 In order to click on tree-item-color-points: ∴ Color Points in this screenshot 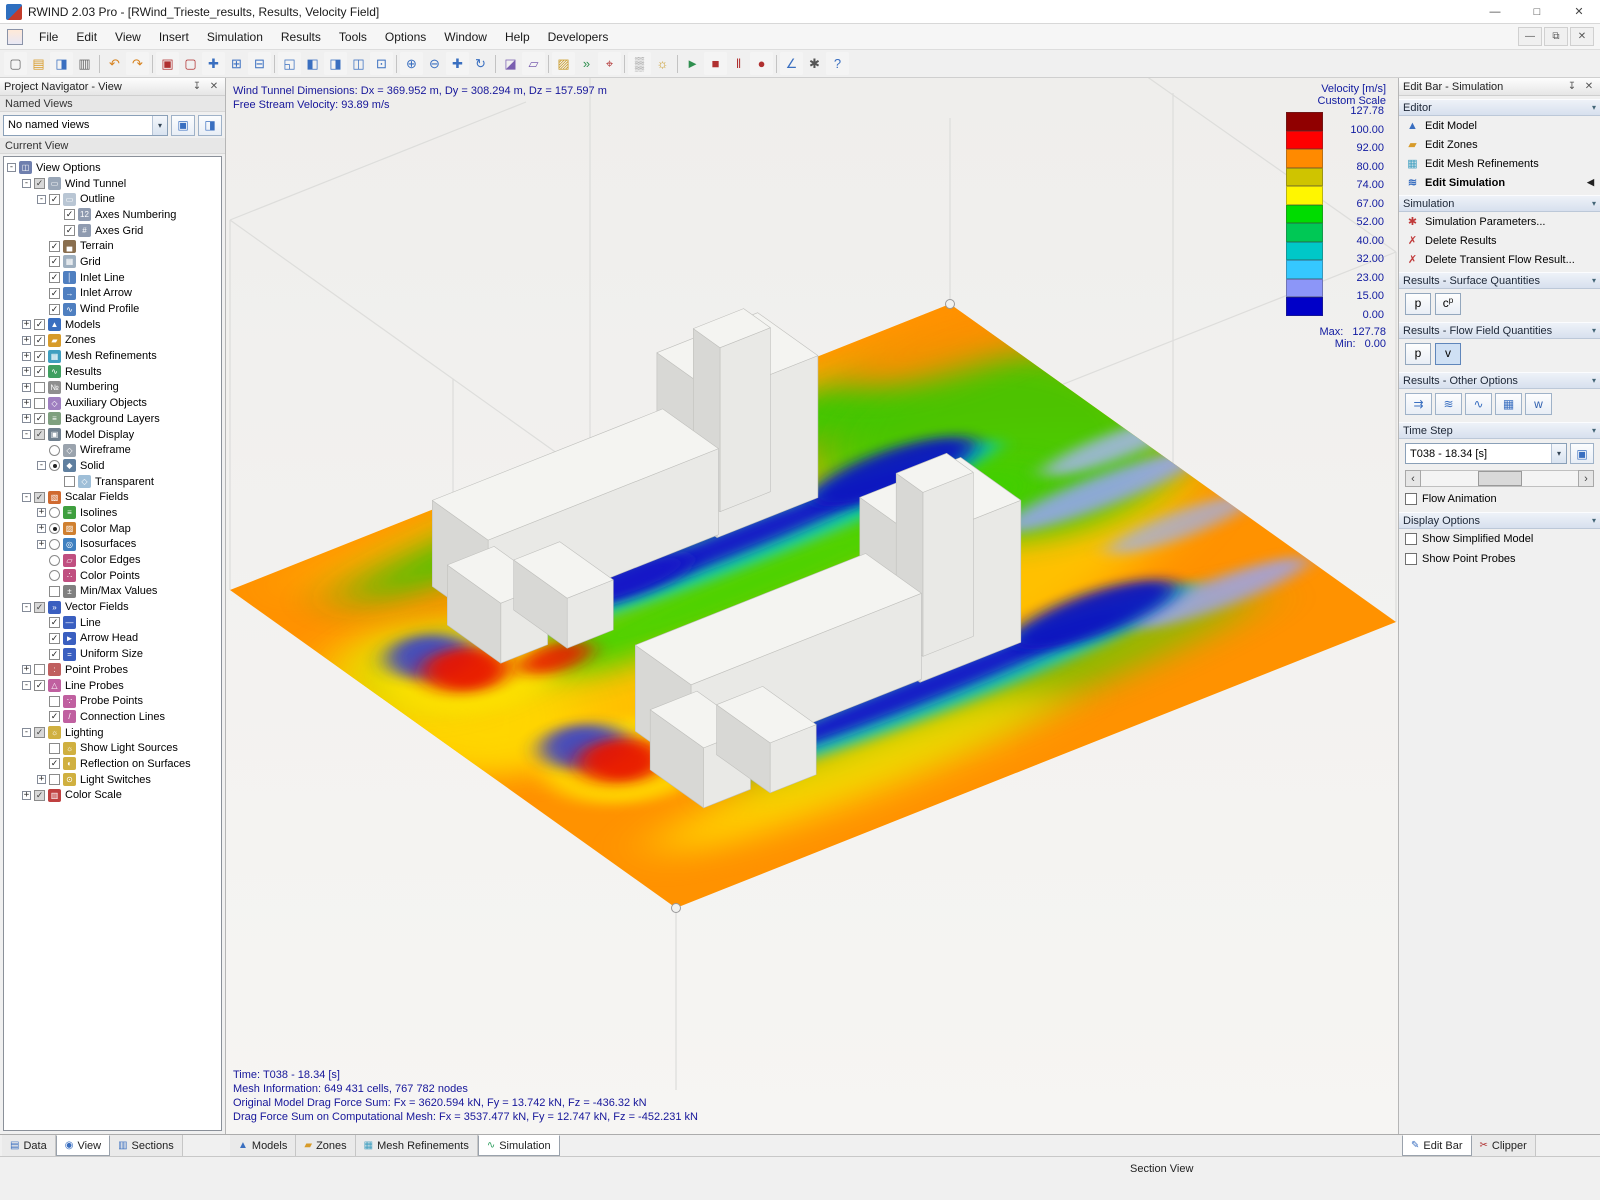, I will do `click(113, 576)`.